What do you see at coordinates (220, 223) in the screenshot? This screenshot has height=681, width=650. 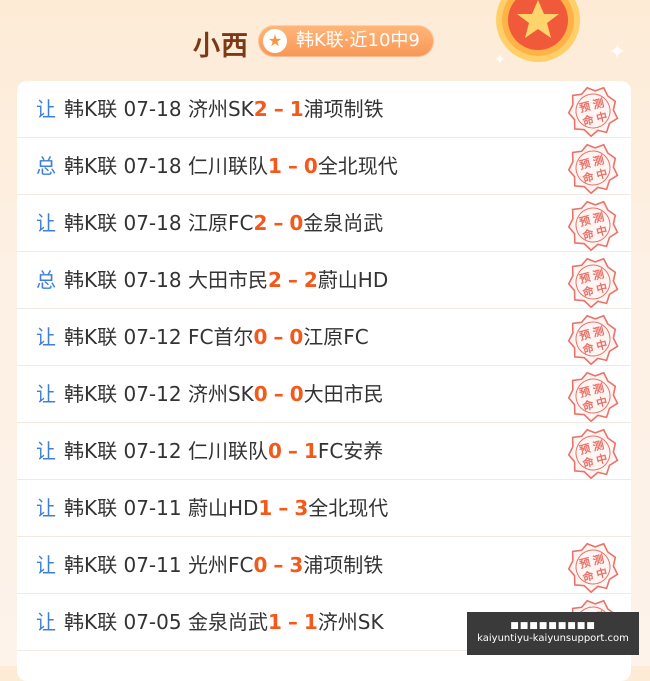 I see `home-team: 江原FC` at bounding box center [220, 223].